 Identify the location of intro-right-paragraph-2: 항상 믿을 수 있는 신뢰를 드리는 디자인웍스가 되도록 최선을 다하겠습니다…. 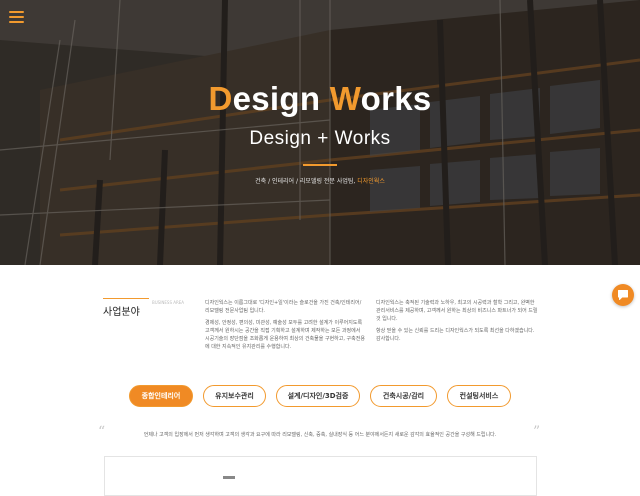
(455, 335).